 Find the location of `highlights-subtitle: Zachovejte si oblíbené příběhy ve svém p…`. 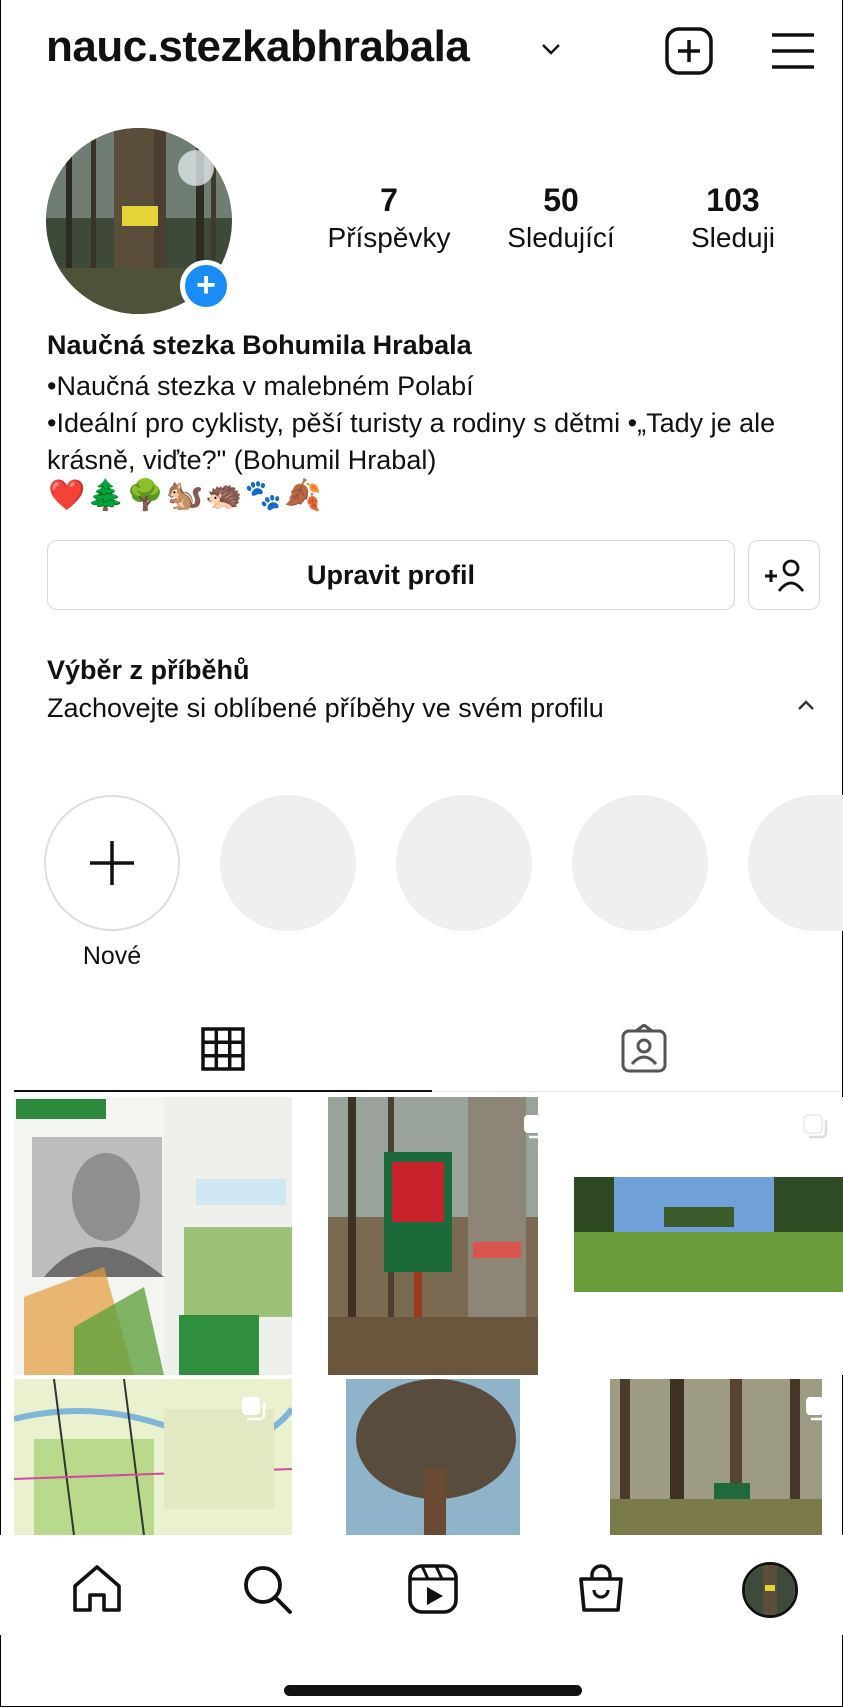

highlights-subtitle: Zachovejte si oblíbené příběhy ve svém p… is located at coordinates (325, 708).